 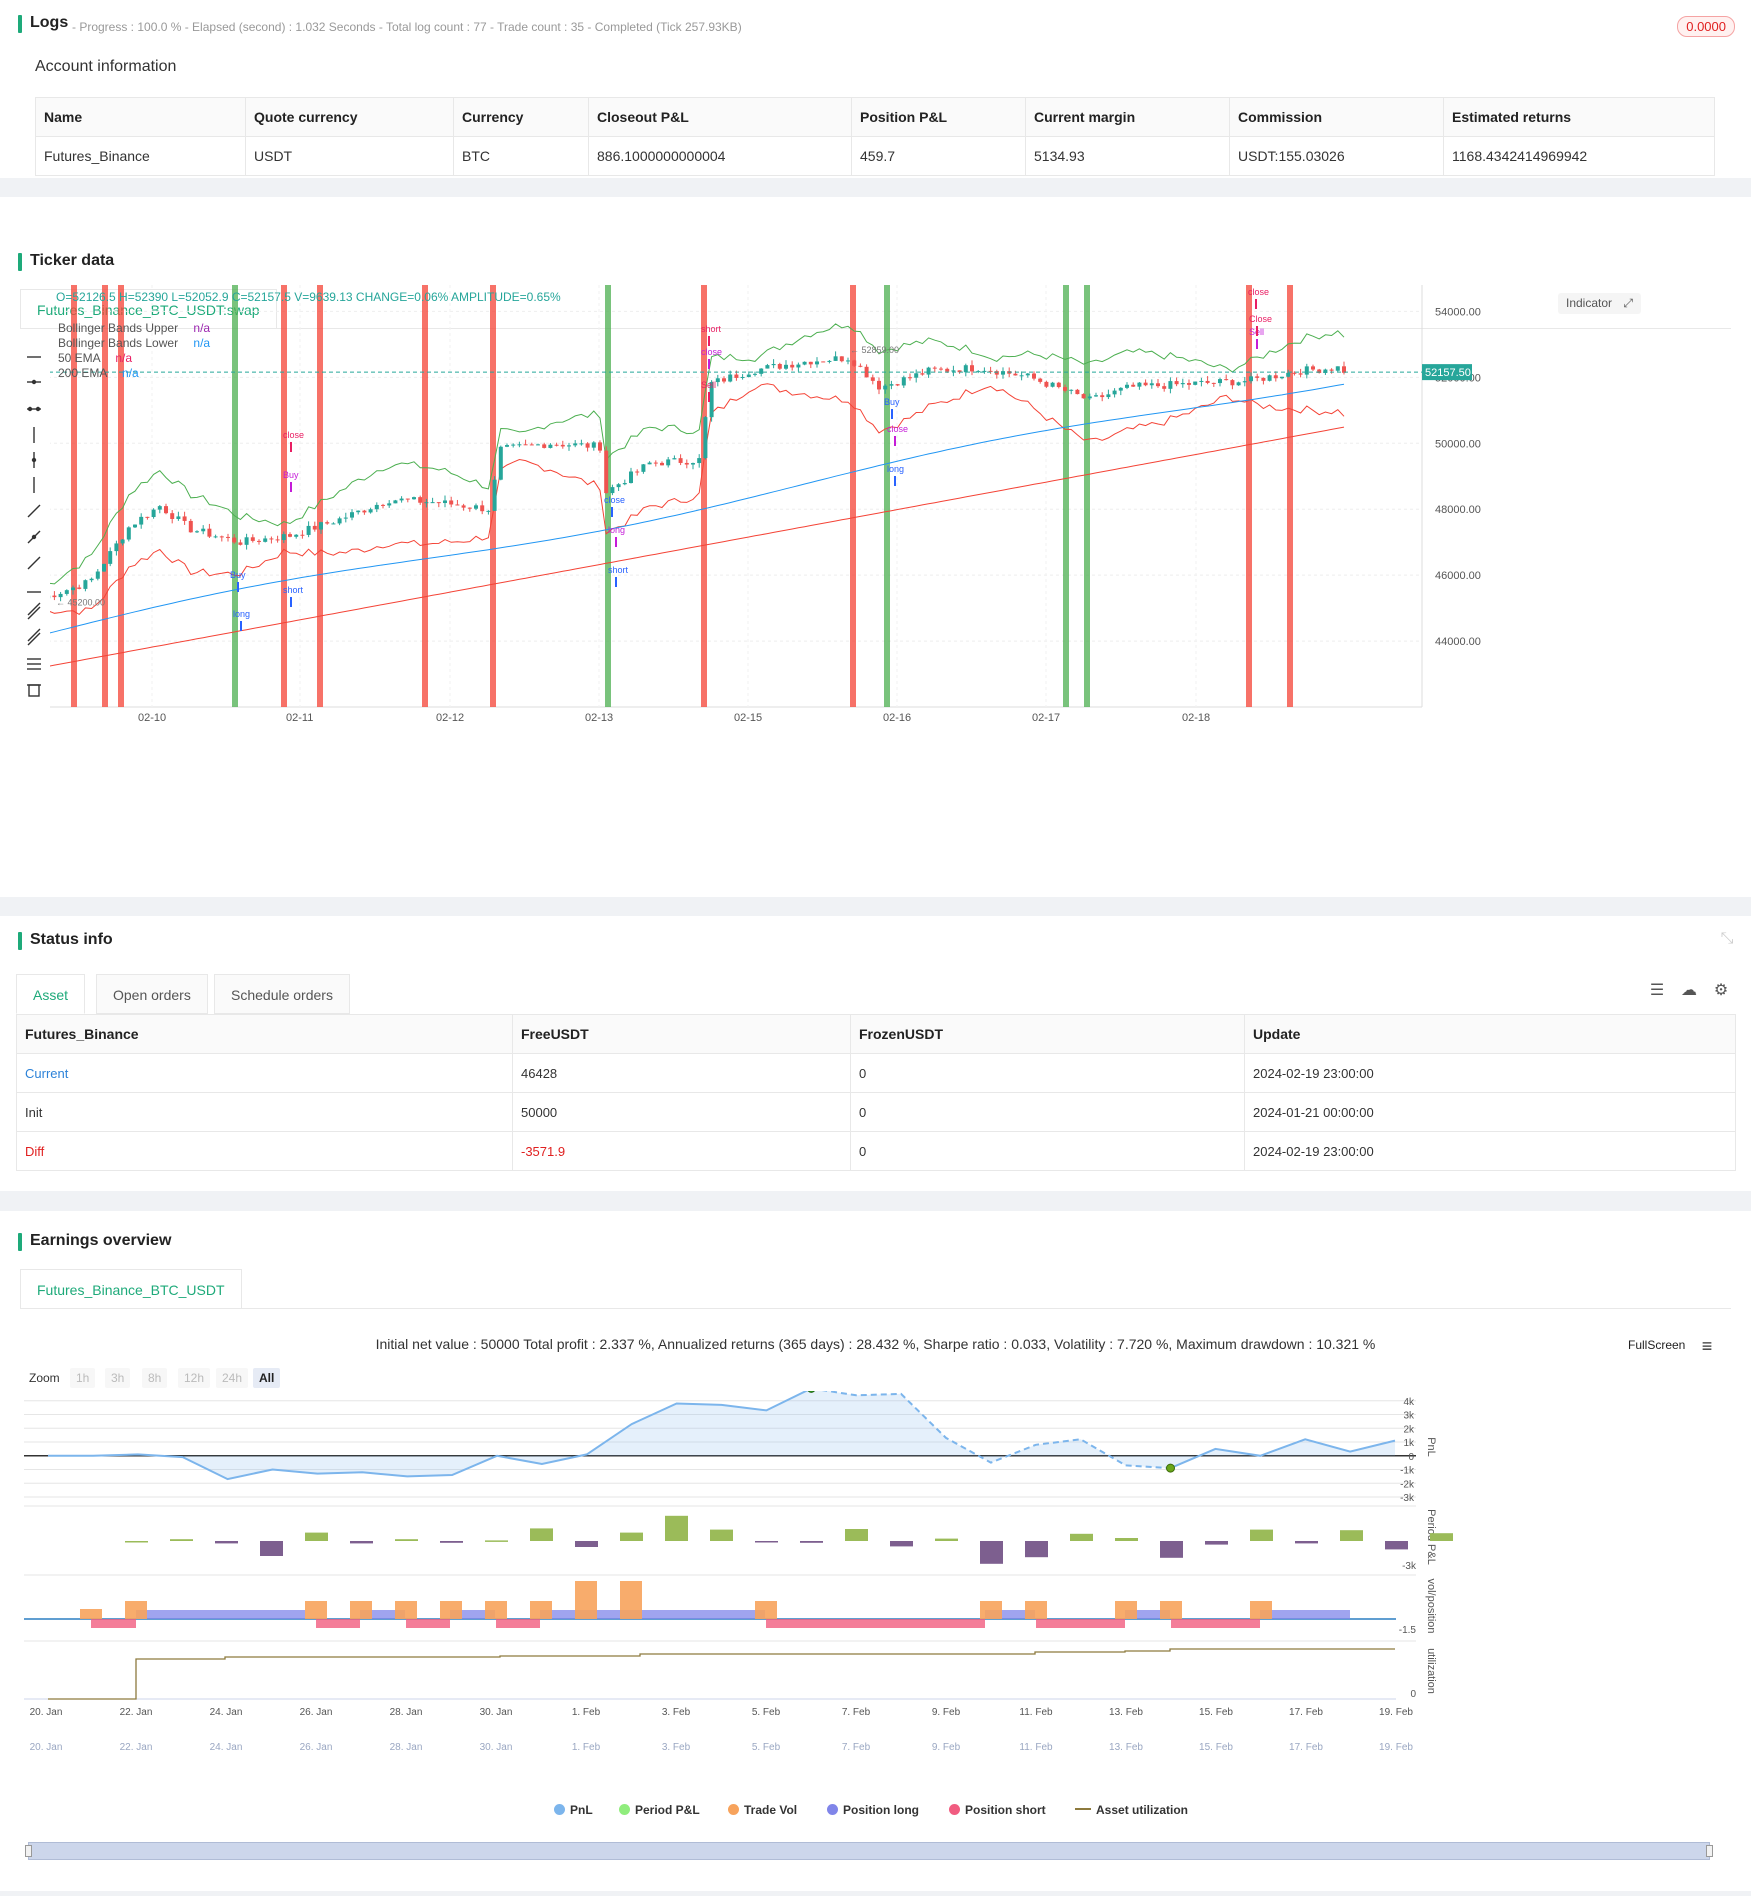 What do you see at coordinates (1411, 1457) in the screenshot?
I see `pnl-tick-label: 0` at bounding box center [1411, 1457].